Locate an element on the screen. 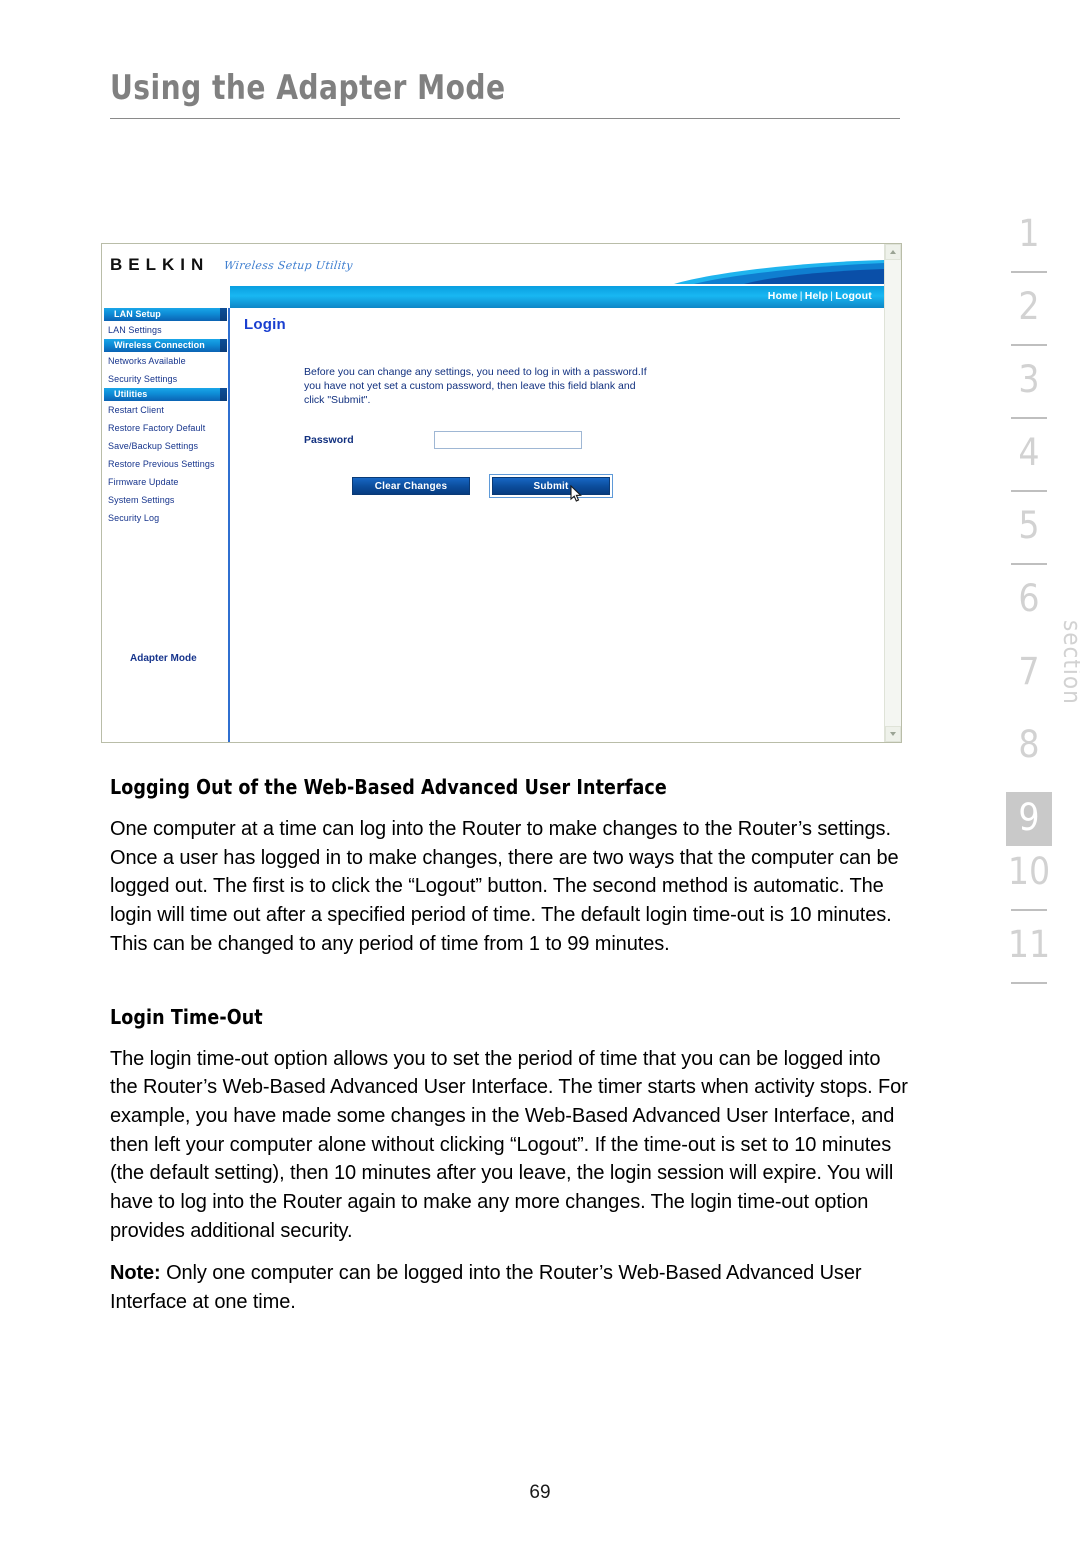 Image resolution: width=1080 pixels, height=1542 pixels. help-link: Help is located at coordinates (817, 296).